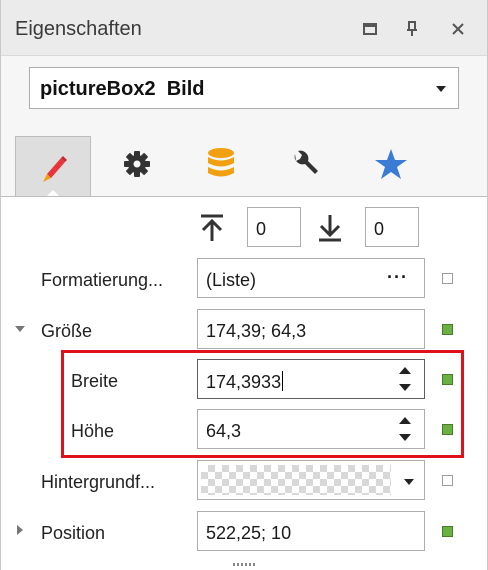  I want to click on property-row-position: Position 522,25; 10, so click(244, 533).